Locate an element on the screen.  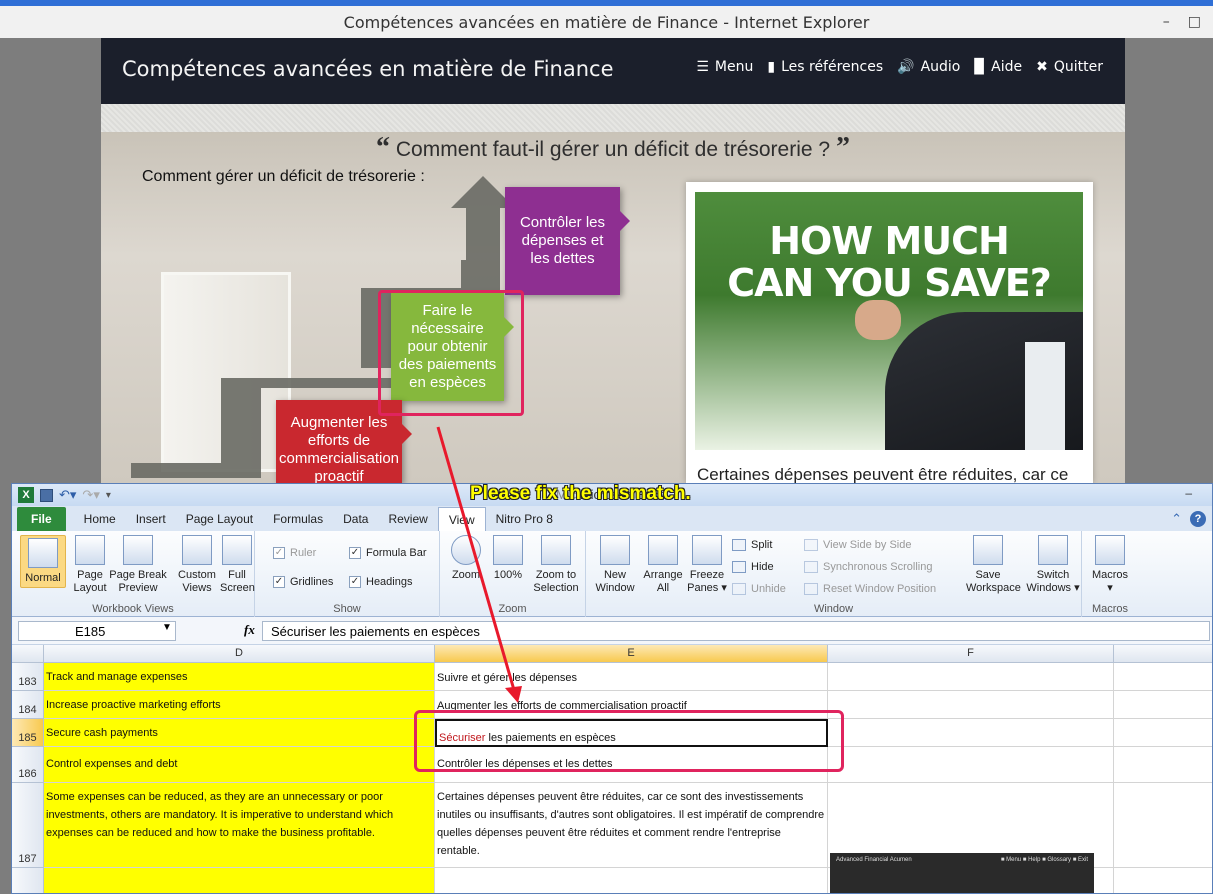
slide-intro: Comment gérer un déficit de trésorerie : is located at coordinates (283, 176).